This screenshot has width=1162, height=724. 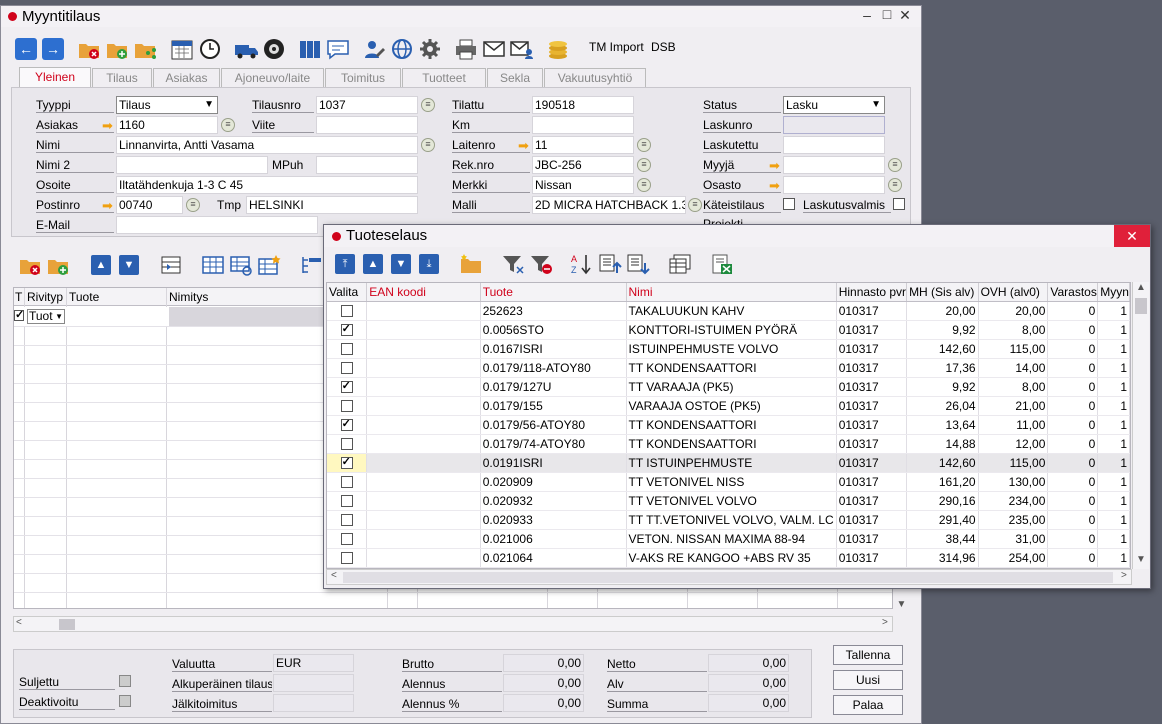 What do you see at coordinates (513, 264) in the screenshot?
I see `filter-icon` at bounding box center [513, 264].